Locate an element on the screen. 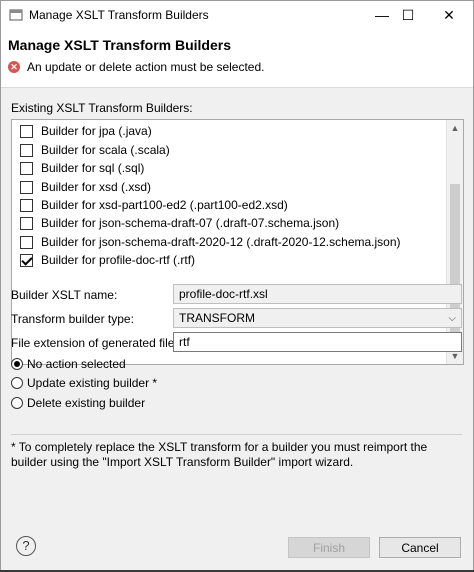 Image resolution: width=474 pixels, height=572 pixels. radio-dot-icon is located at coordinates (17, 364).